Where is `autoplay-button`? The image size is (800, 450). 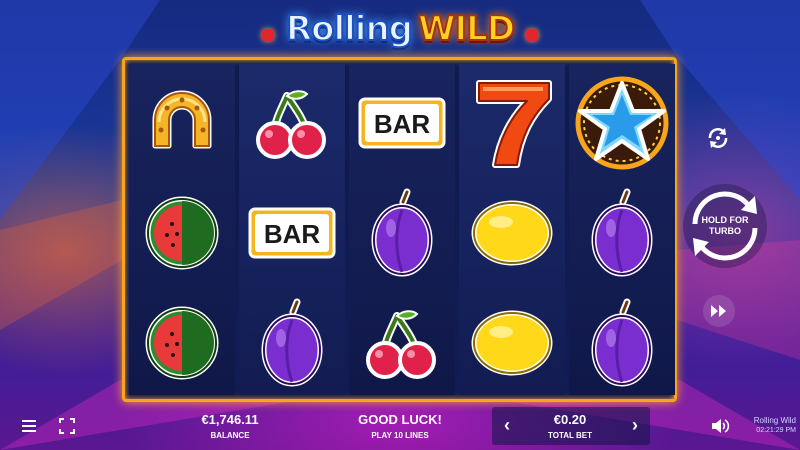
autoplay-button is located at coordinates (718, 138).